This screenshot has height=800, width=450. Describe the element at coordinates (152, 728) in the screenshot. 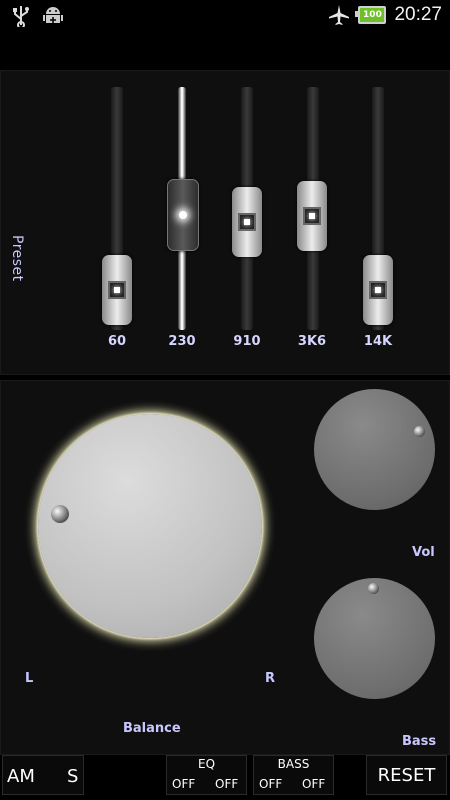

I see `balance-label: Balance` at that location.